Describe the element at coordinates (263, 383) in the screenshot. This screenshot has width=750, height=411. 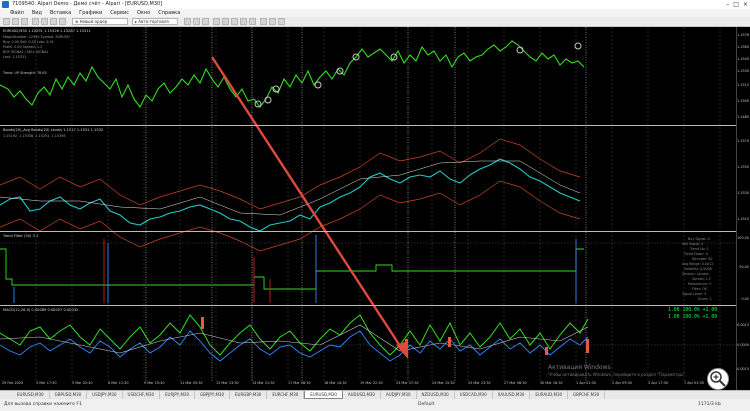
I see `time-axis-label: 13 Mar 21:30` at that location.